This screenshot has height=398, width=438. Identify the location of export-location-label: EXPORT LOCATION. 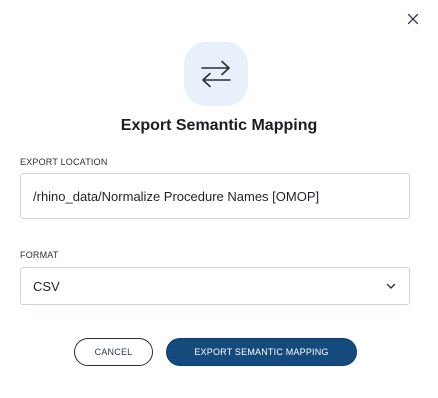
(64, 162).